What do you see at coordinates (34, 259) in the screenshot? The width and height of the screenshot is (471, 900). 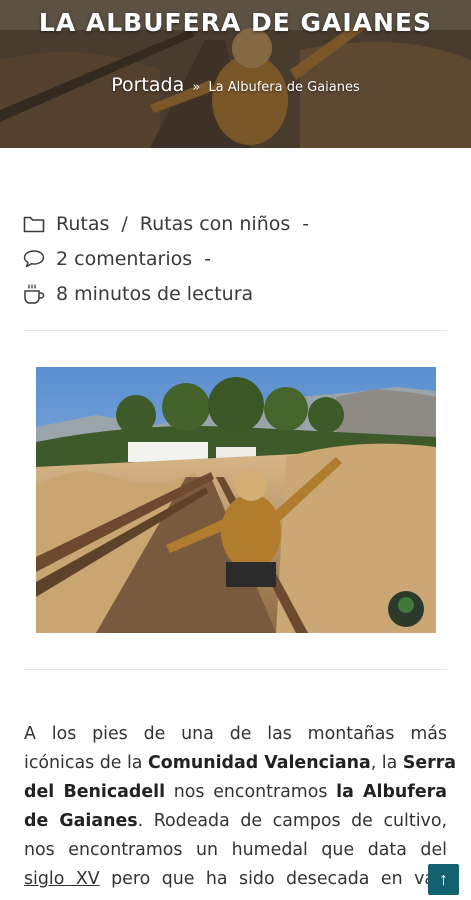 I see `comment-bubble-icon` at bounding box center [34, 259].